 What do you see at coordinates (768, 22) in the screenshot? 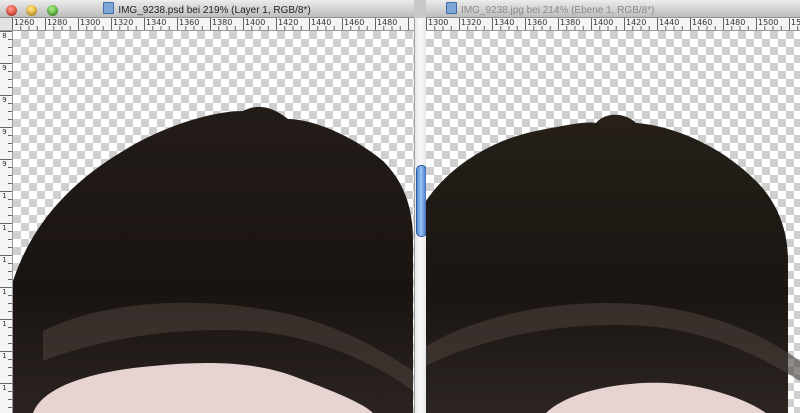
I see `ruler-label: 1500` at bounding box center [768, 22].